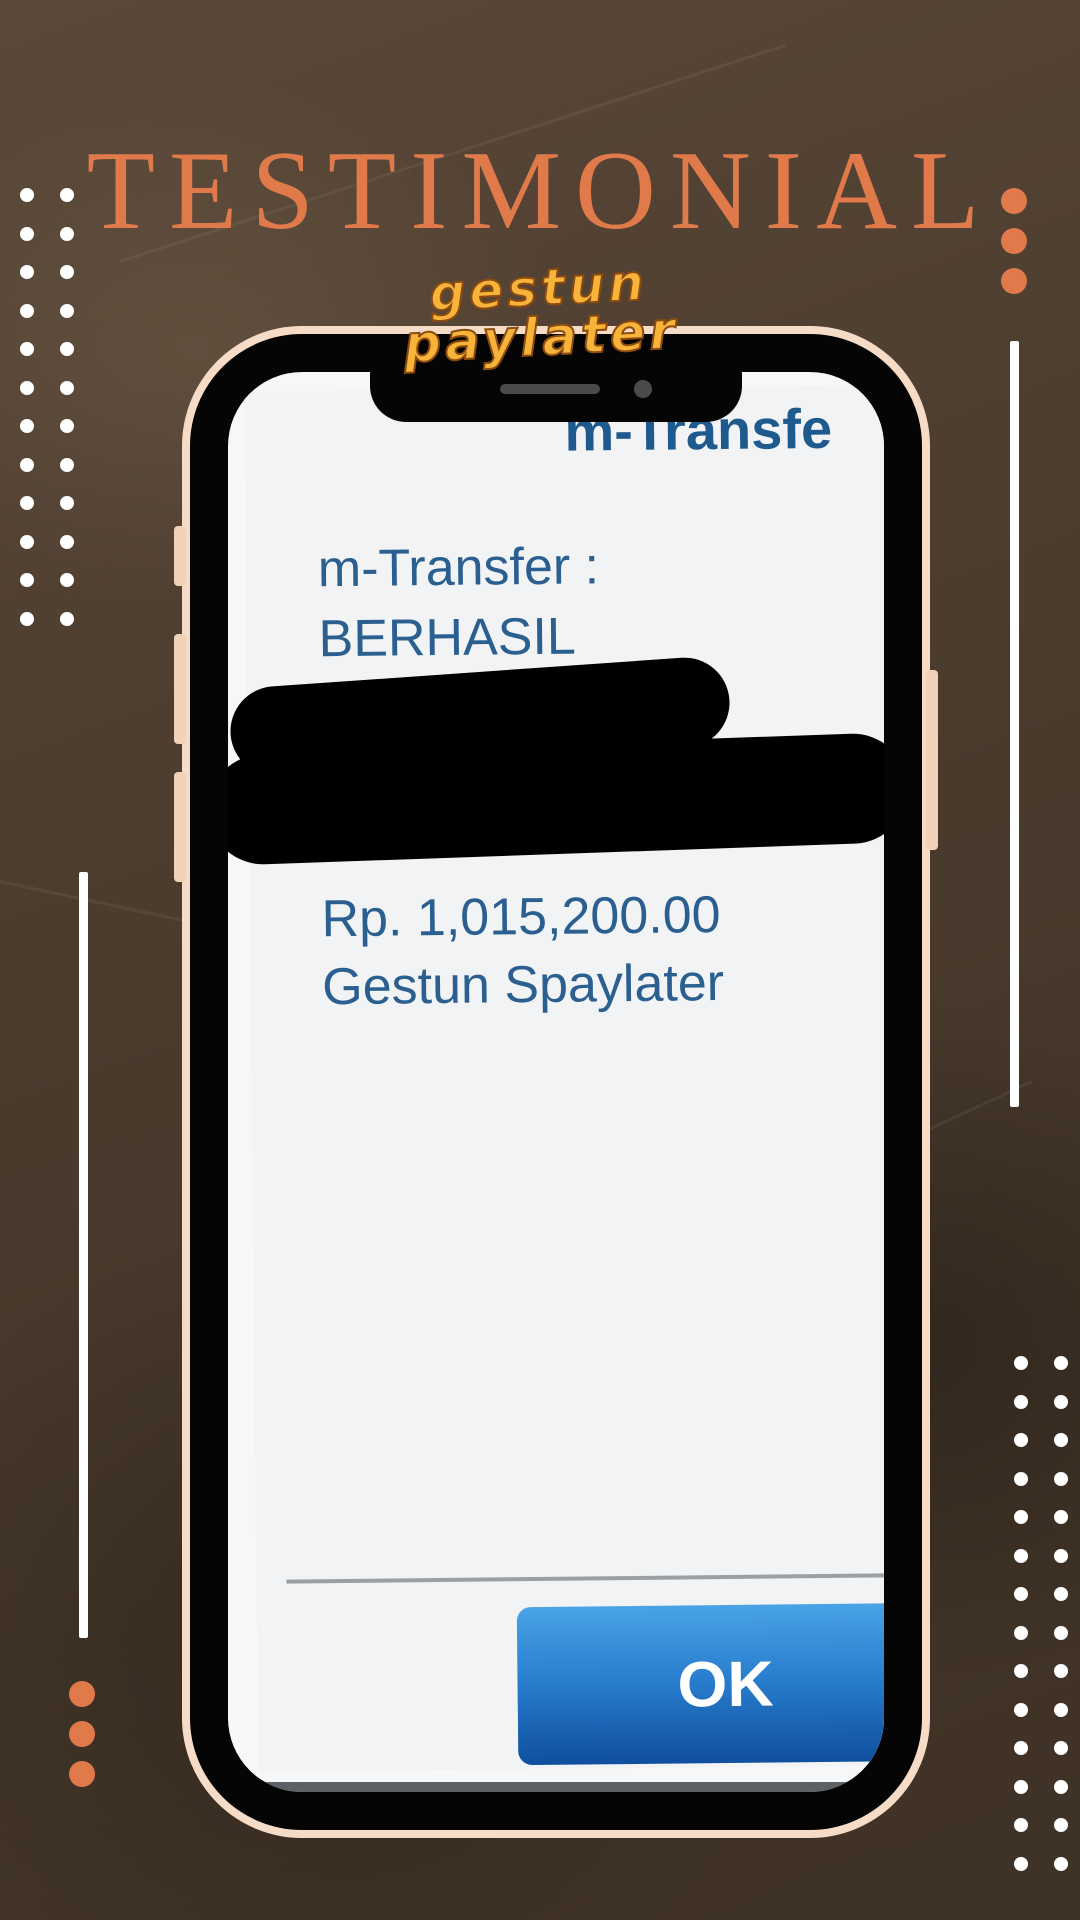 Image resolution: width=1080 pixels, height=1920 pixels. What do you see at coordinates (540, 191) in the screenshot?
I see `page-title: TESTIMONIAL` at bounding box center [540, 191].